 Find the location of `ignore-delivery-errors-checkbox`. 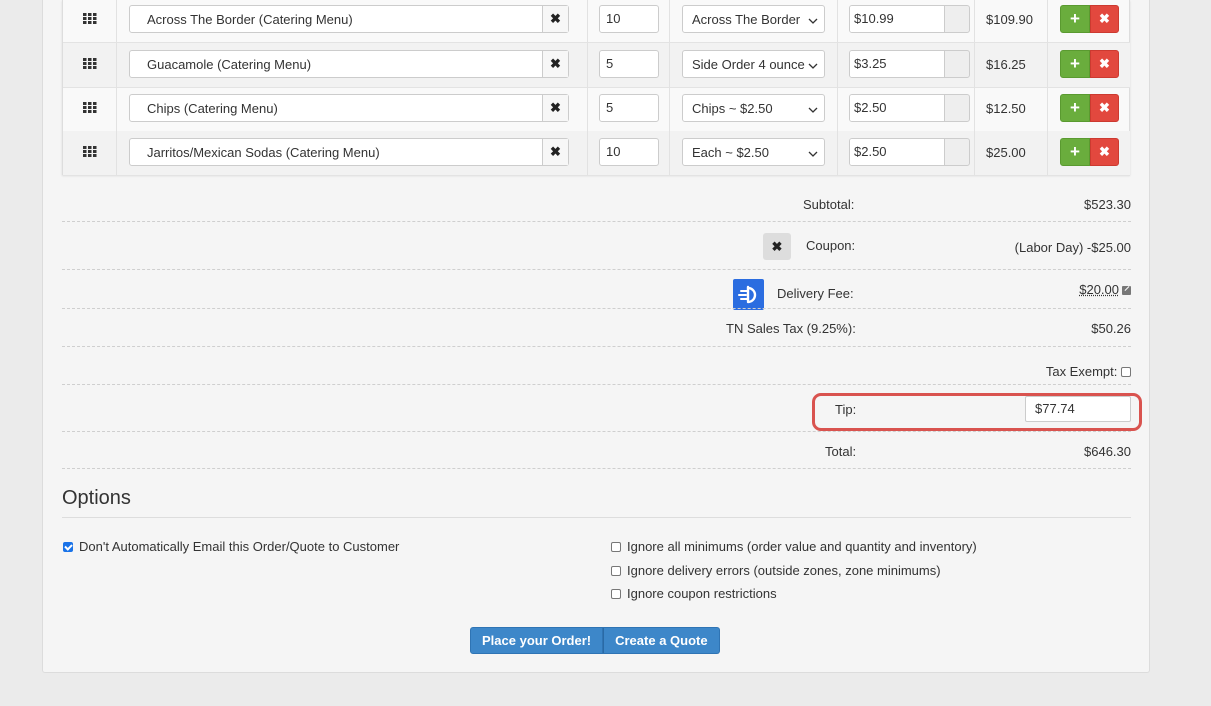

ignore-delivery-errors-checkbox is located at coordinates (616, 571).